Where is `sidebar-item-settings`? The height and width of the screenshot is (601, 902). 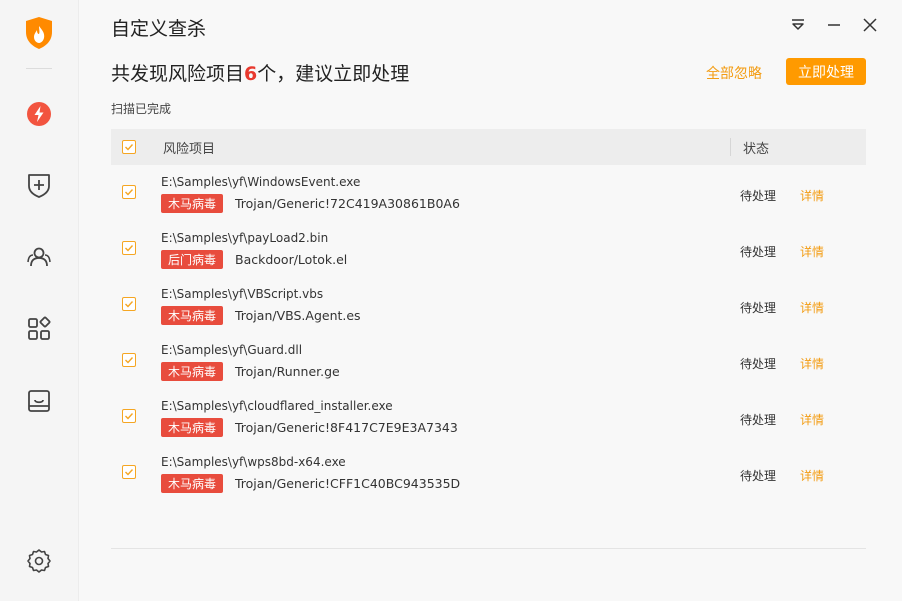 sidebar-item-settings is located at coordinates (39, 561).